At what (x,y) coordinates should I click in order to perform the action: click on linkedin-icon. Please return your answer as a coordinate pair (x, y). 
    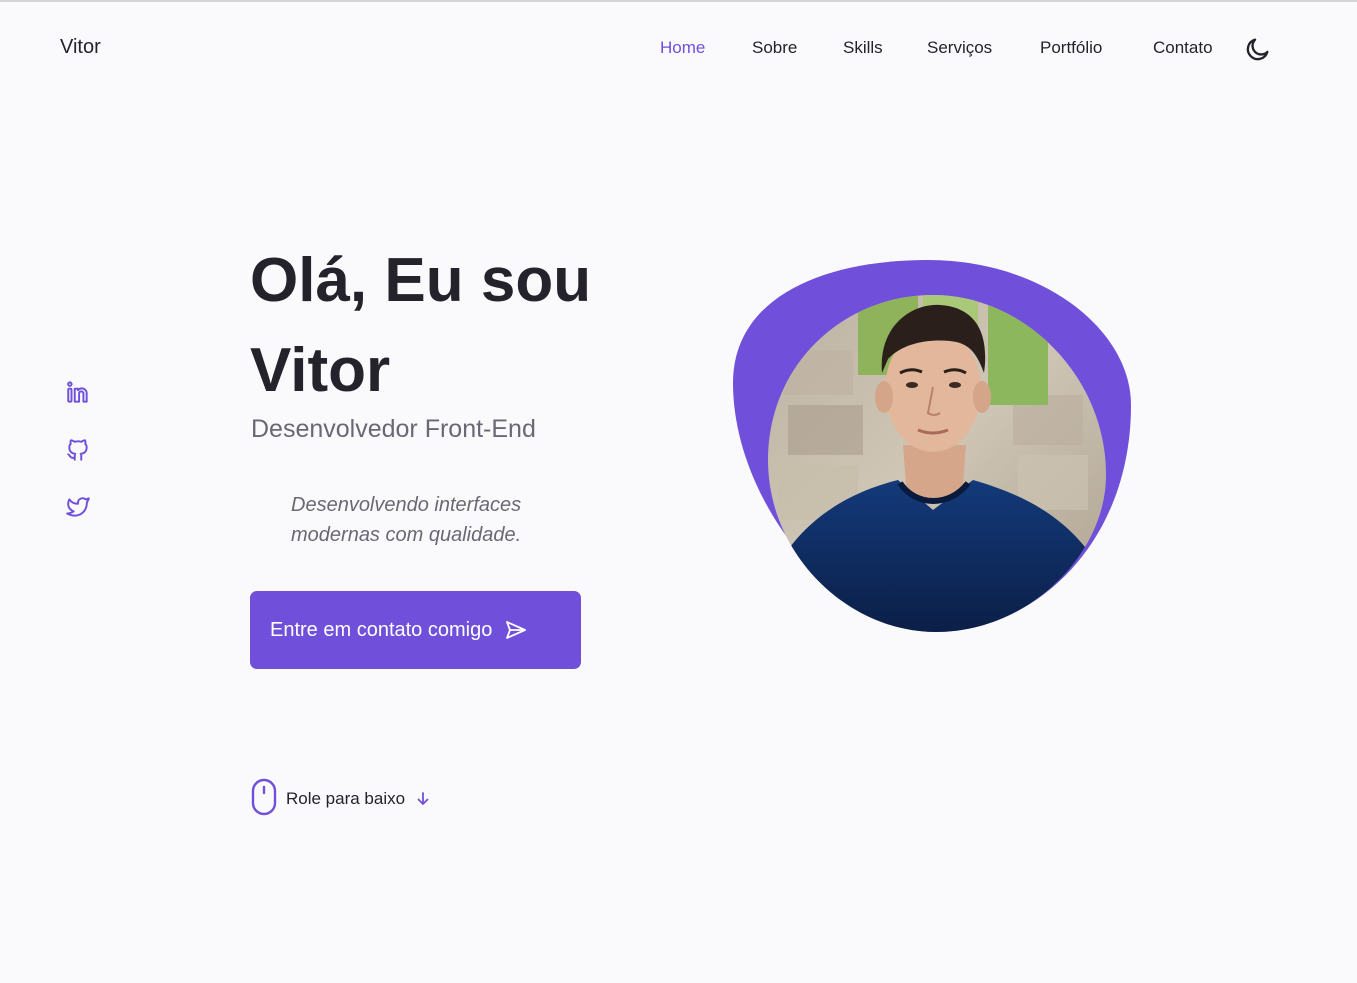
    Looking at the image, I should click on (78, 393).